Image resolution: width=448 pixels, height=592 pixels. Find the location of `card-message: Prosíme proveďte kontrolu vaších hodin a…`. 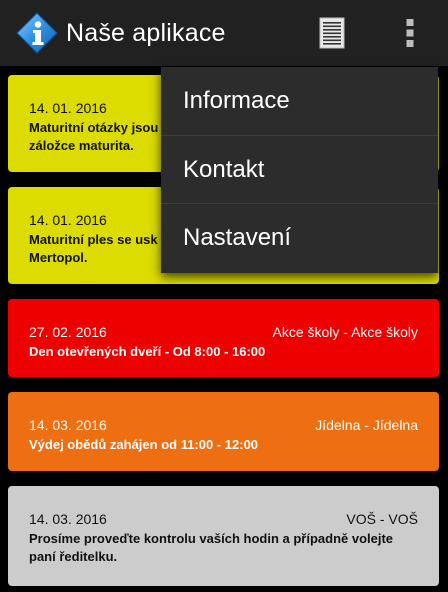

card-message: Prosíme proveďte kontrolu vaších hodin a… is located at coordinates (211, 547).